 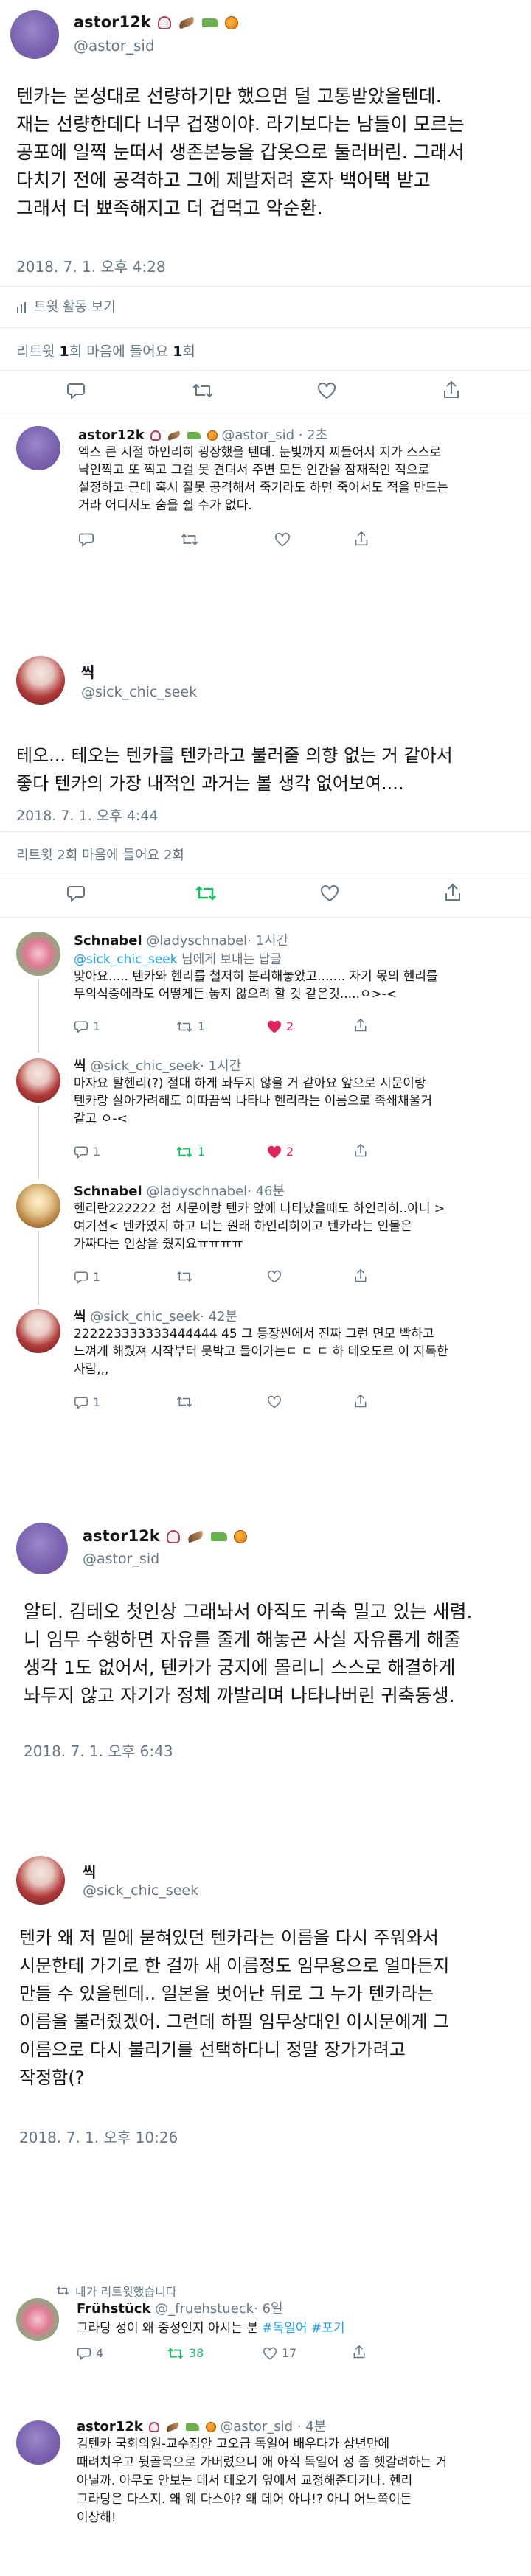 I want to click on tweet-time: · 2초, so click(x=313, y=435).